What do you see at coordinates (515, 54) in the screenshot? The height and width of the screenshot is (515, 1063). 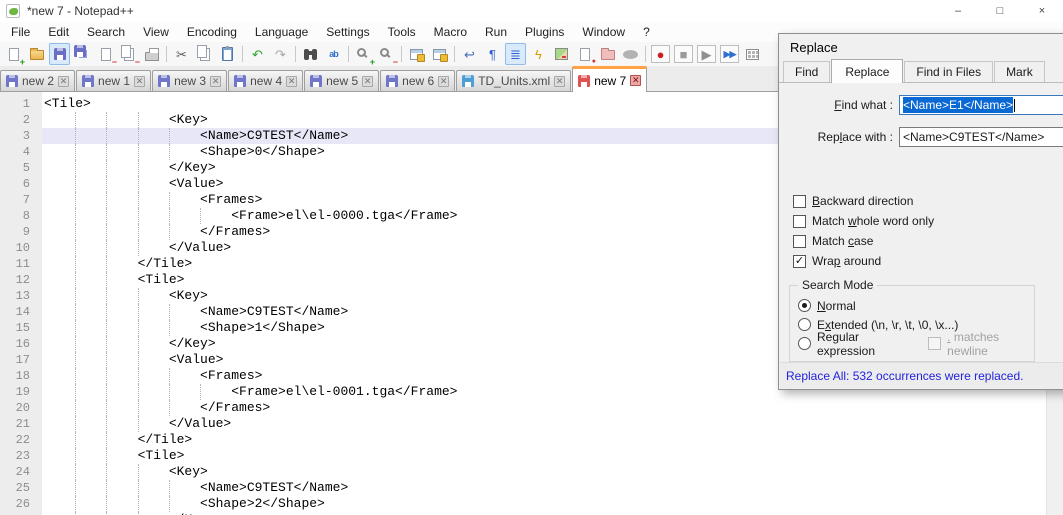 I see `show-indent-guide-button: ≣` at bounding box center [515, 54].